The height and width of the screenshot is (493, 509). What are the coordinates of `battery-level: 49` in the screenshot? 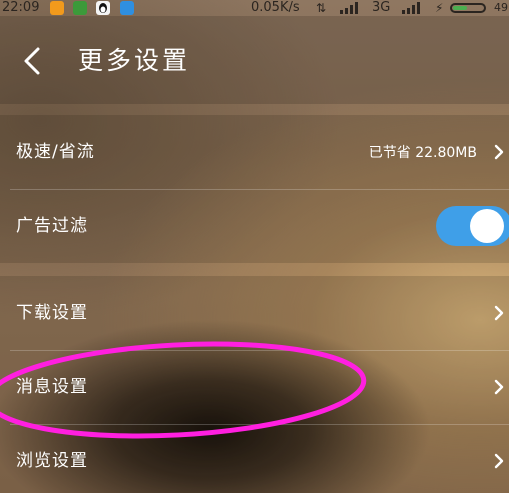 It's located at (501, 7).